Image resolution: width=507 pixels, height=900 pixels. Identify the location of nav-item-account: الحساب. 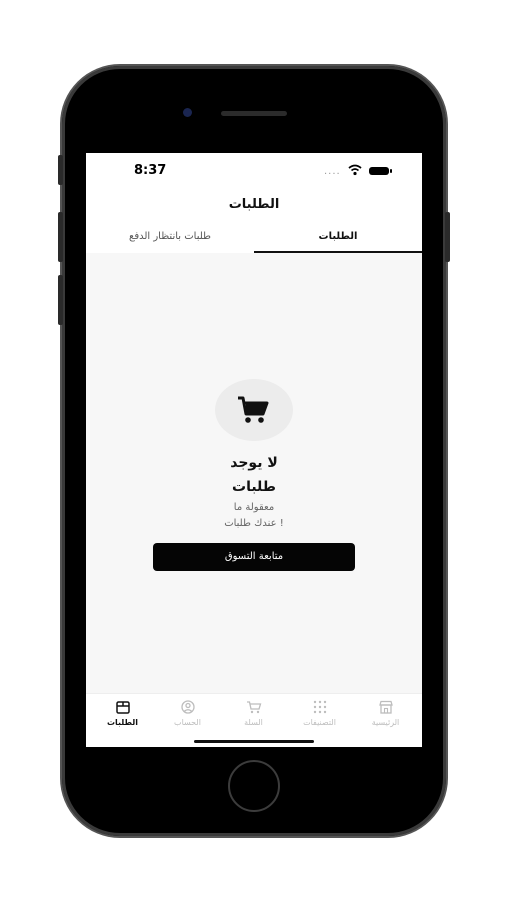
(187, 713).